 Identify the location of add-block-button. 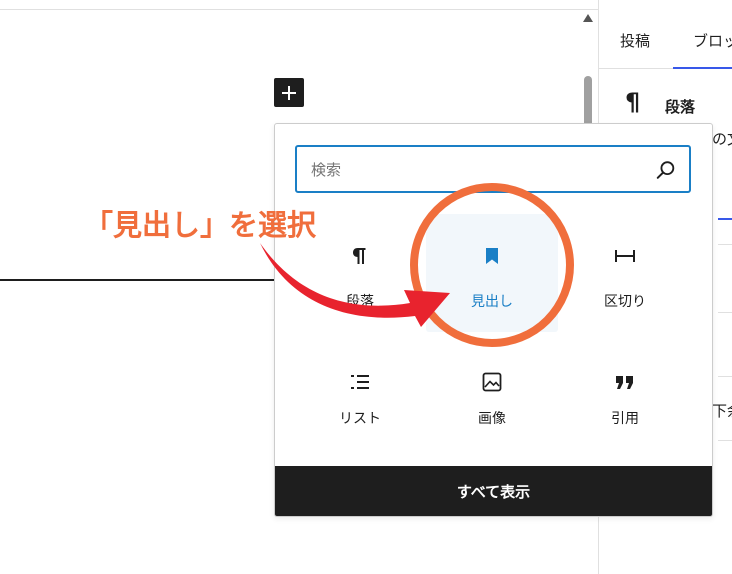
(289, 92).